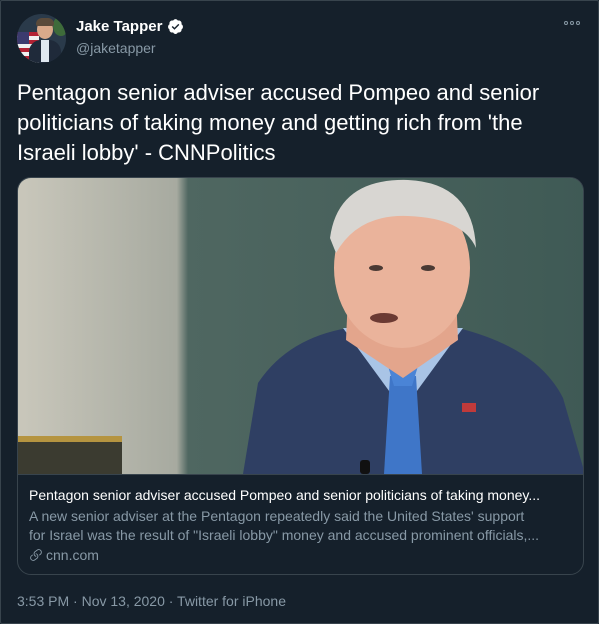  I want to click on verified-badge-icon, so click(176, 26).